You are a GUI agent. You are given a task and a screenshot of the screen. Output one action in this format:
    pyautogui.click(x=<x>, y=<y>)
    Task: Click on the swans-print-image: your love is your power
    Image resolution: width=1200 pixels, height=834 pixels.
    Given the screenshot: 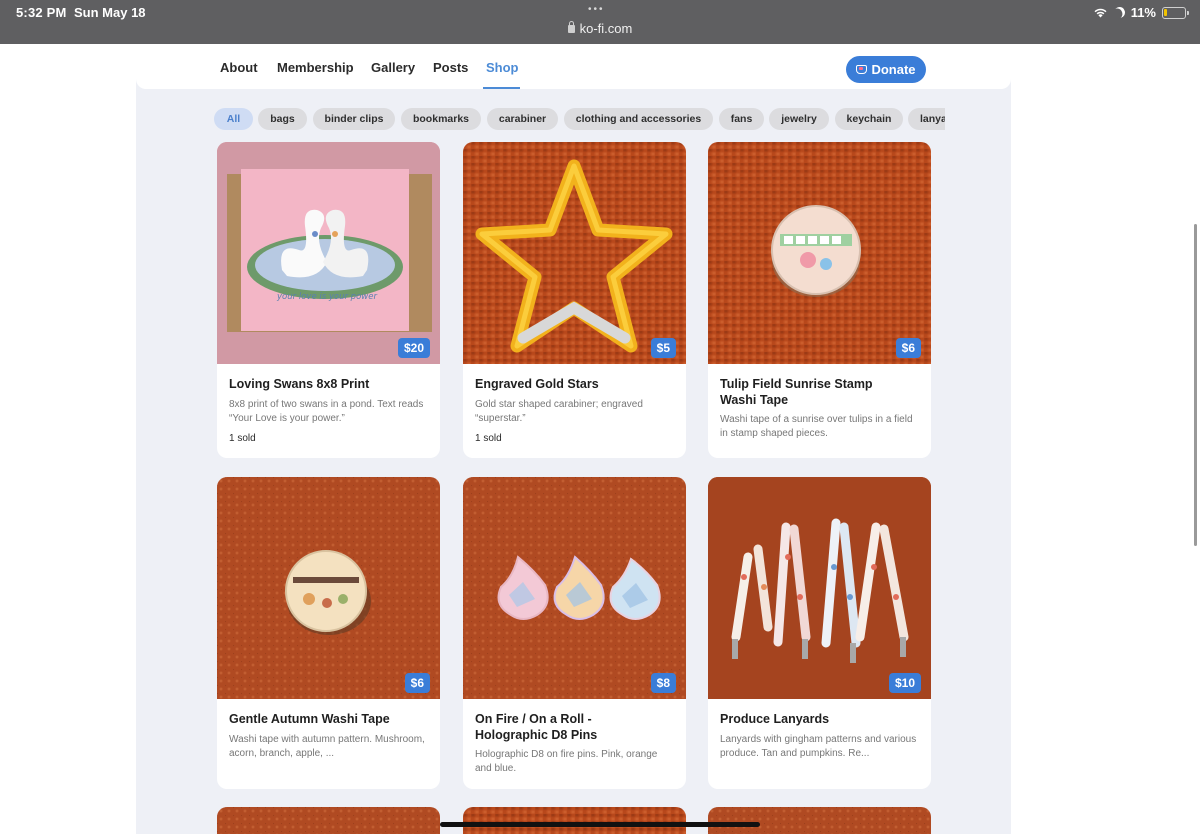 What is the action you would take?
    pyautogui.click(x=328, y=253)
    